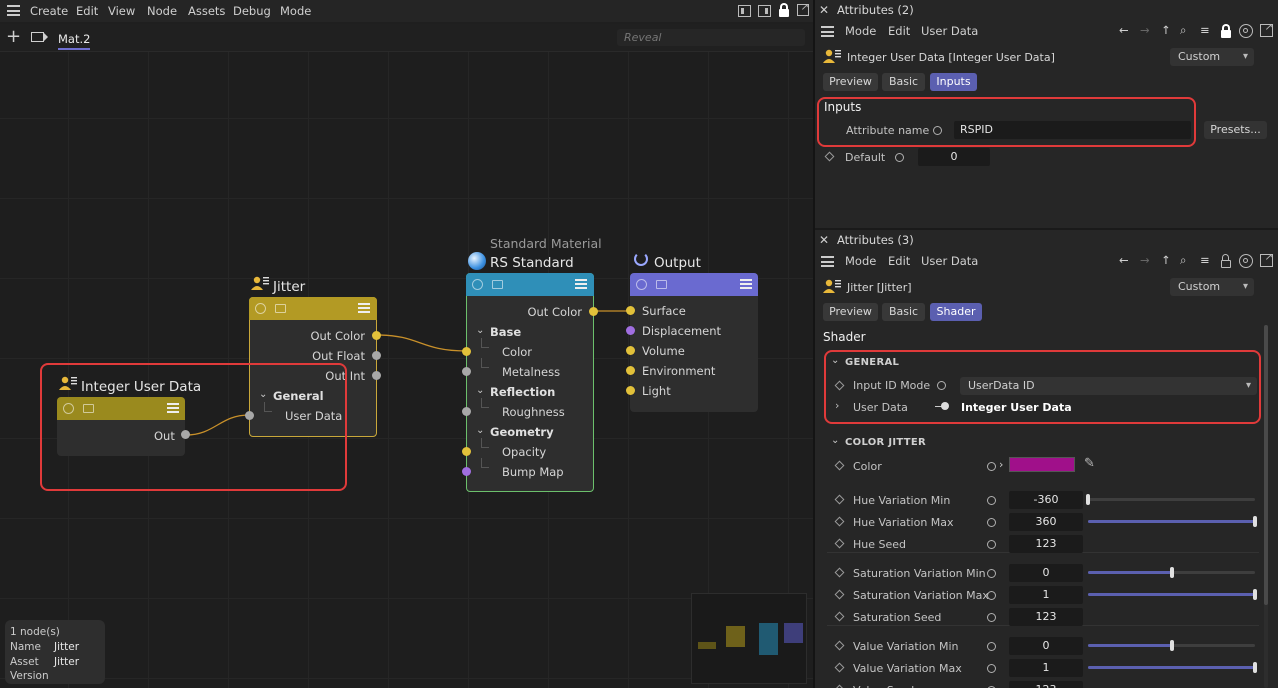  Describe the element at coordinates (630, 330) in the screenshot. I see `port-displacement` at that location.